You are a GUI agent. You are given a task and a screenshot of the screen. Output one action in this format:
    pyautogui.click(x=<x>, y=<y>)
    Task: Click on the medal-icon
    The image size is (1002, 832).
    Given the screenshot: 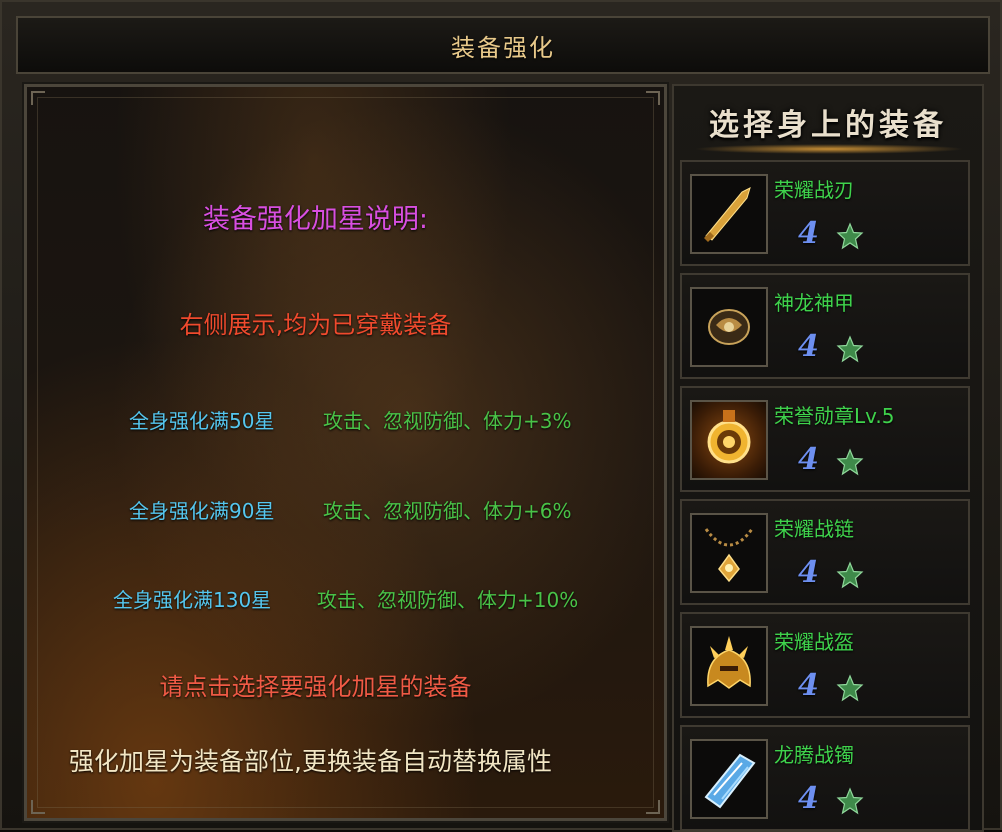 What is the action you would take?
    pyautogui.click(x=729, y=437)
    